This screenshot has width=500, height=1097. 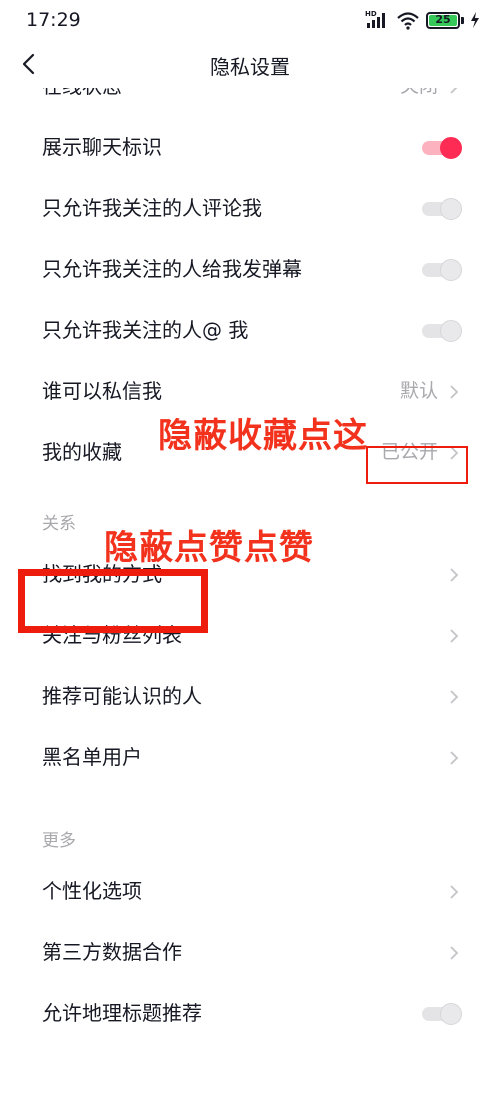 I want to click on show-chat-badge-row: 展示聊天标识, so click(x=250, y=147).